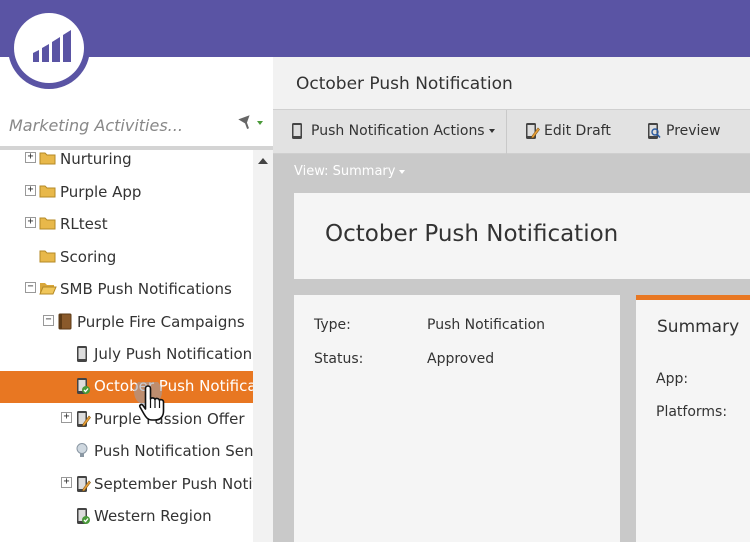  What do you see at coordinates (263, 346) in the screenshot?
I see `tree-scrollbar` at bounding box center [263, 346].